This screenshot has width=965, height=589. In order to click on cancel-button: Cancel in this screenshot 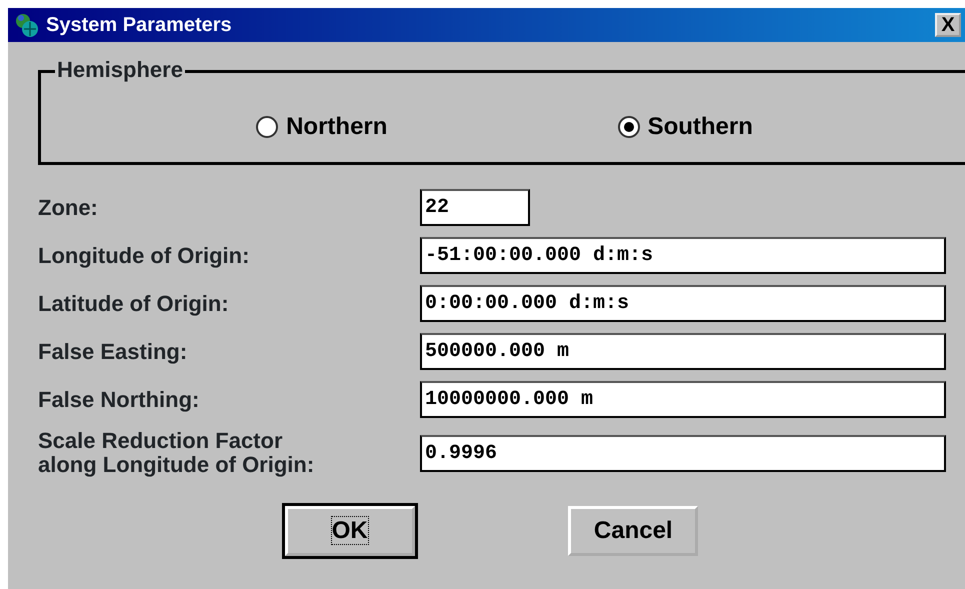, I will do `click(633, 531)`.